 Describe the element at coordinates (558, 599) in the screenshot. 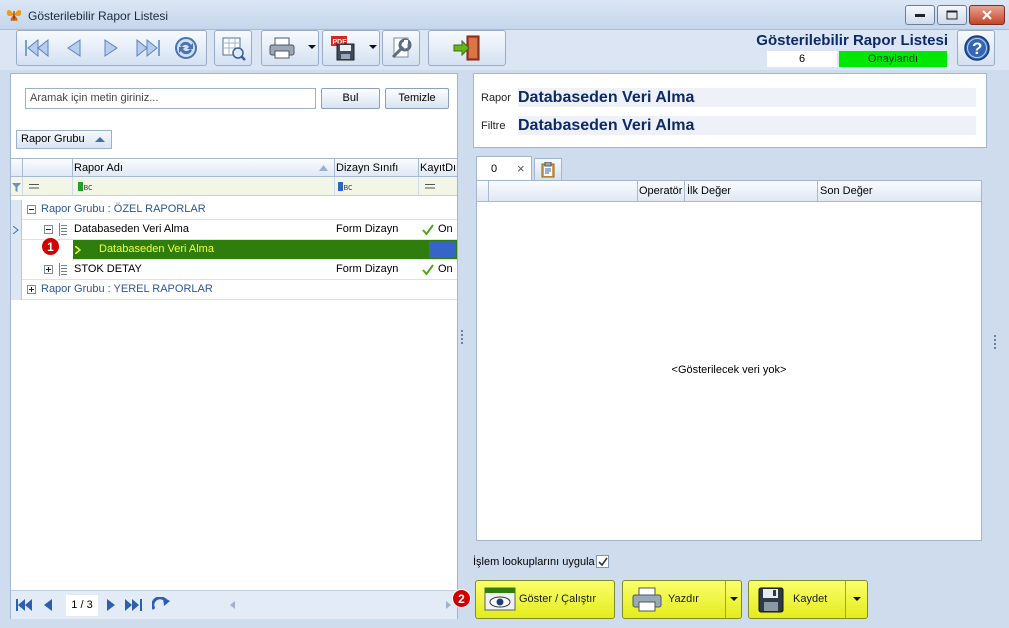

I see `show-run-label: Göster / Çalıştır` at that location.